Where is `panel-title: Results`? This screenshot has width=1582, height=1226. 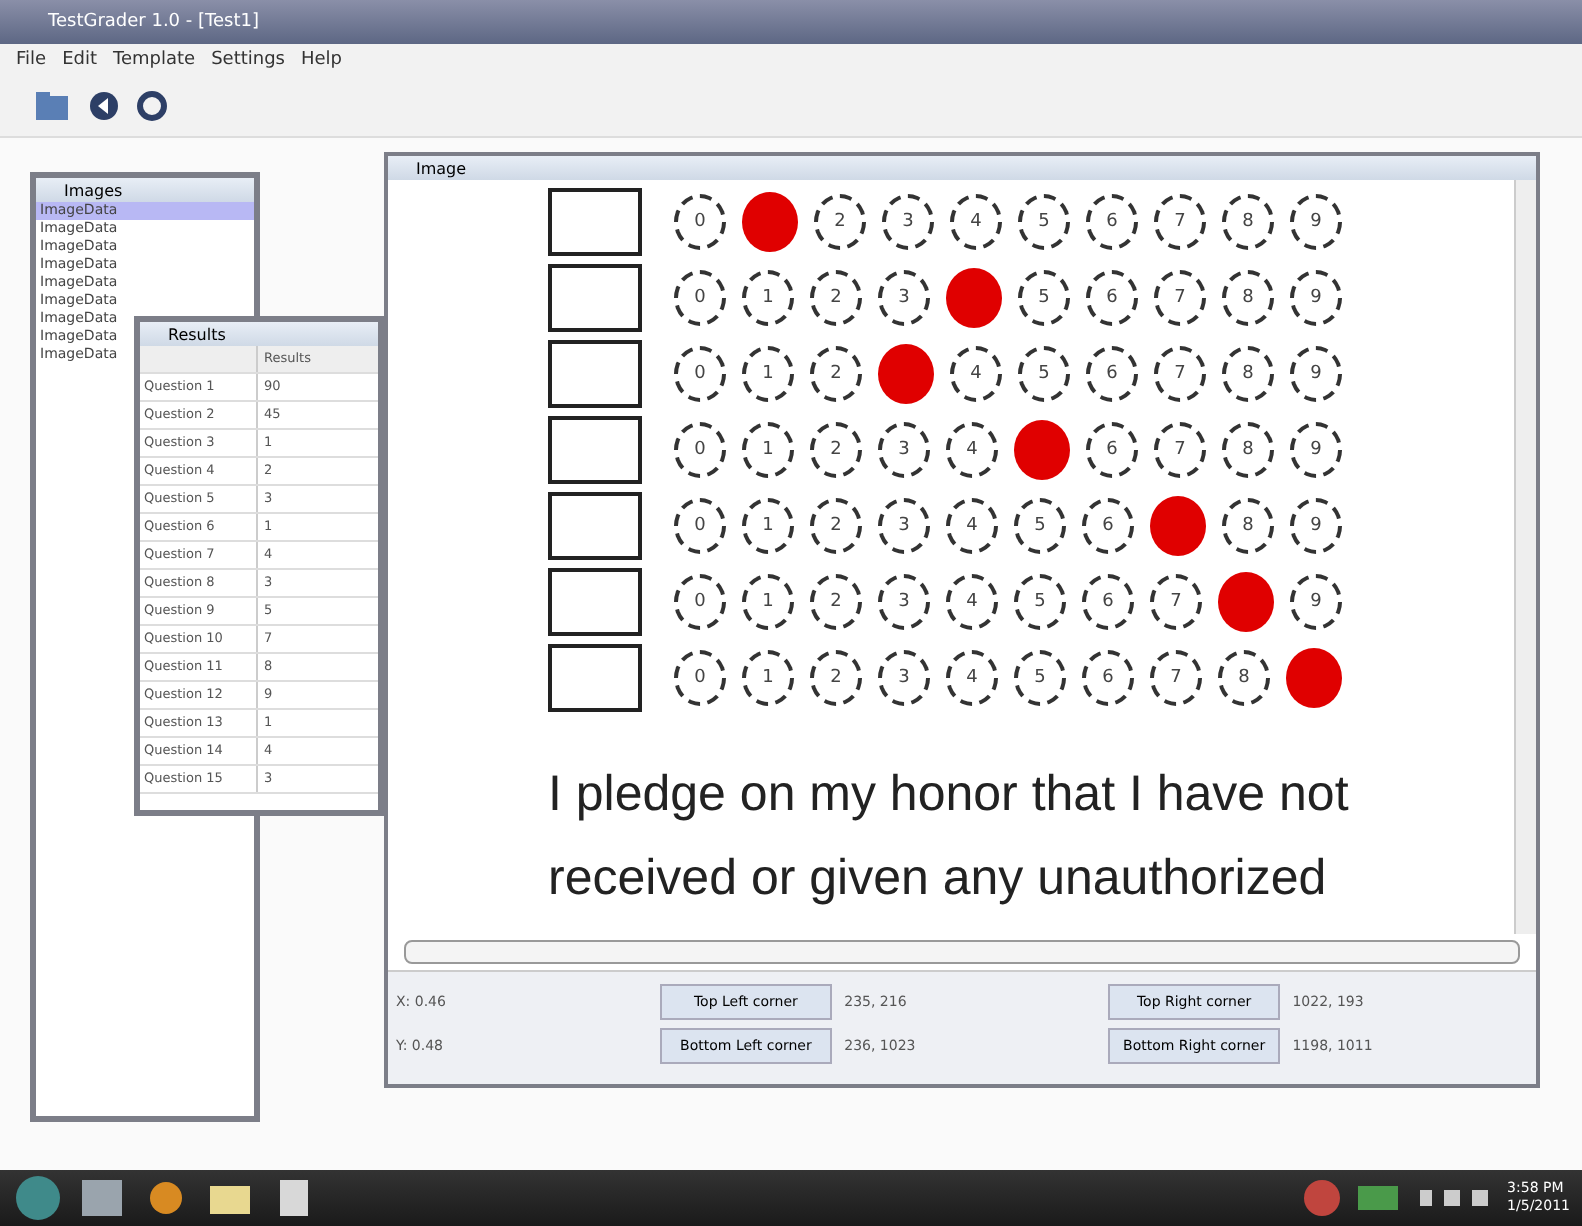
panel-title: Results is located at coordinates (197, 334).